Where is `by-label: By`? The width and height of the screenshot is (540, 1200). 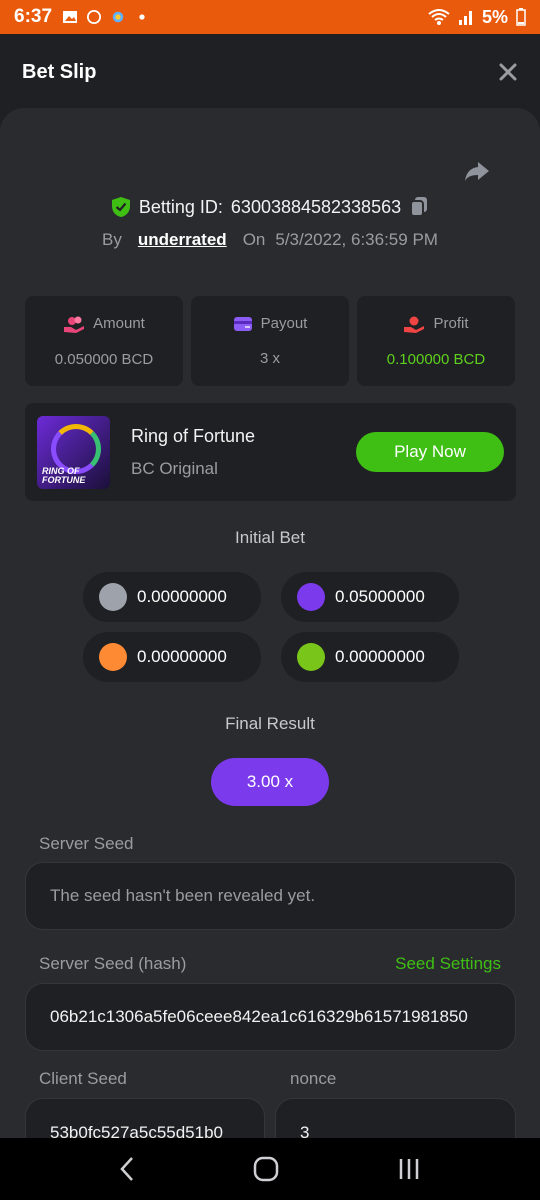
by-label: By is located at coordinates (112, 239).